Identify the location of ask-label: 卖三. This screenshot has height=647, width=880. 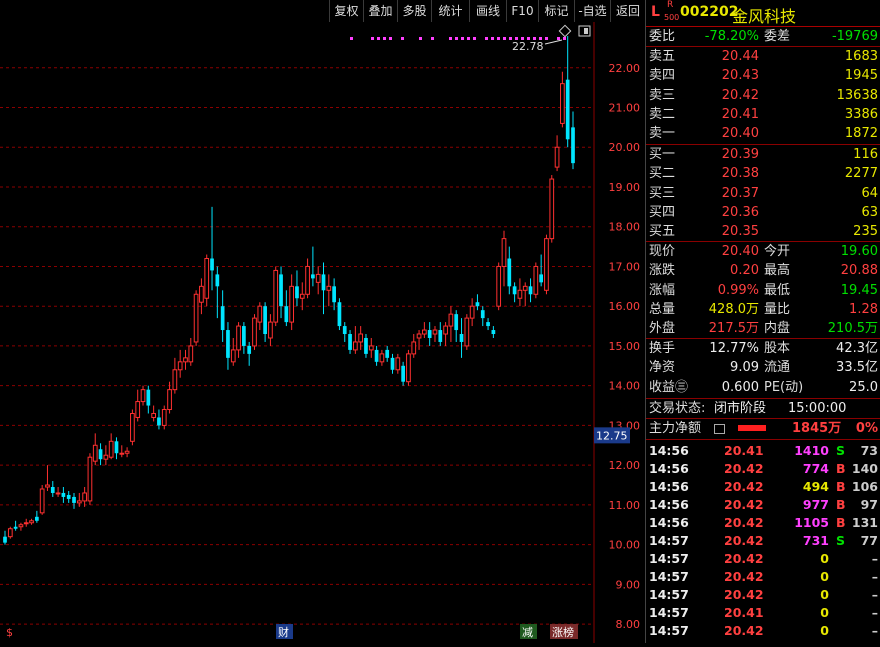
(662, 95).